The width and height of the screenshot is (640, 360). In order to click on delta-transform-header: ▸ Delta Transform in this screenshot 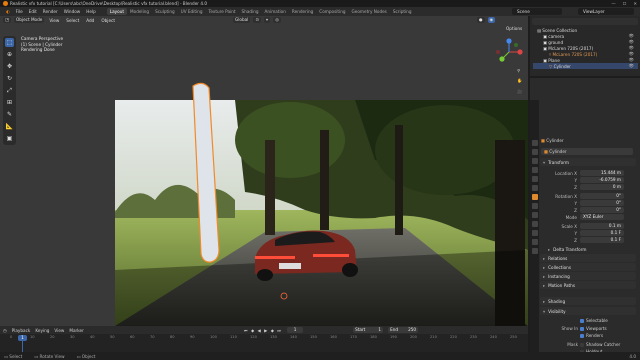, I will do `click(588, 249)`.